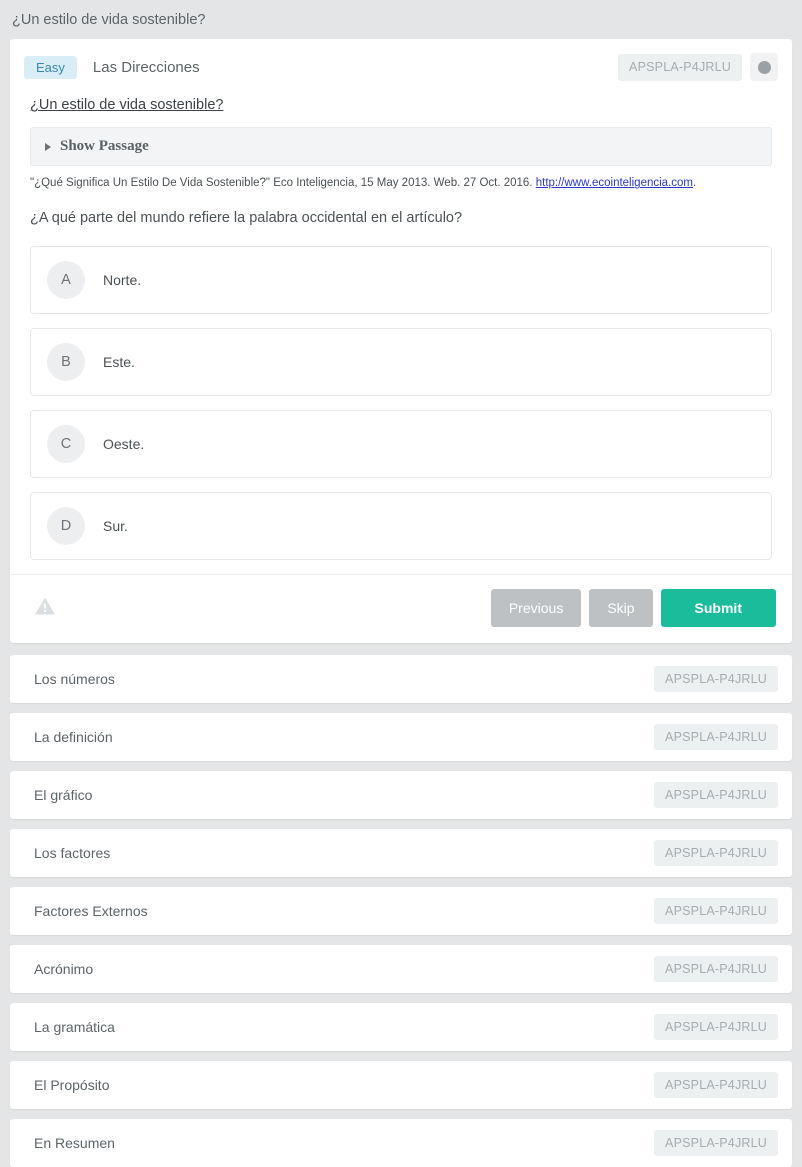  Describe the element at coordinates (63, 795) in the screenshot. I see `list-item-label: El gráfico` at that location.